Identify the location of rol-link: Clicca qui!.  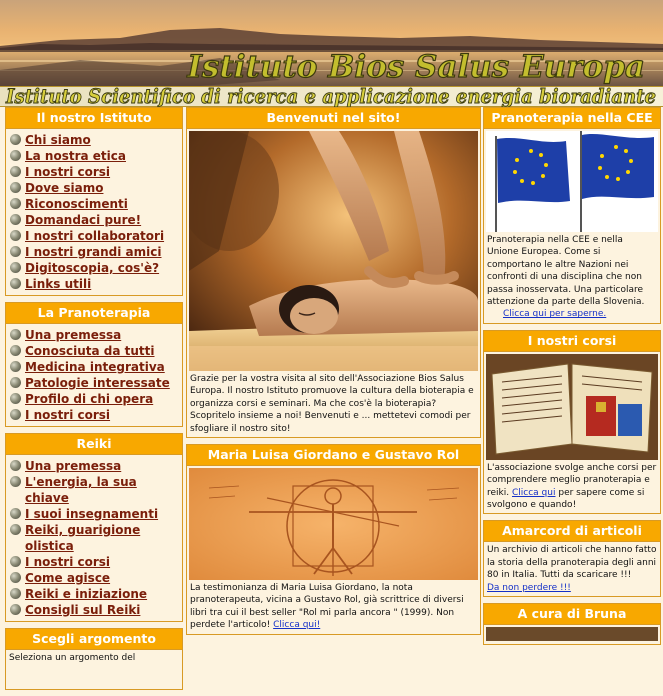
(296, 625).